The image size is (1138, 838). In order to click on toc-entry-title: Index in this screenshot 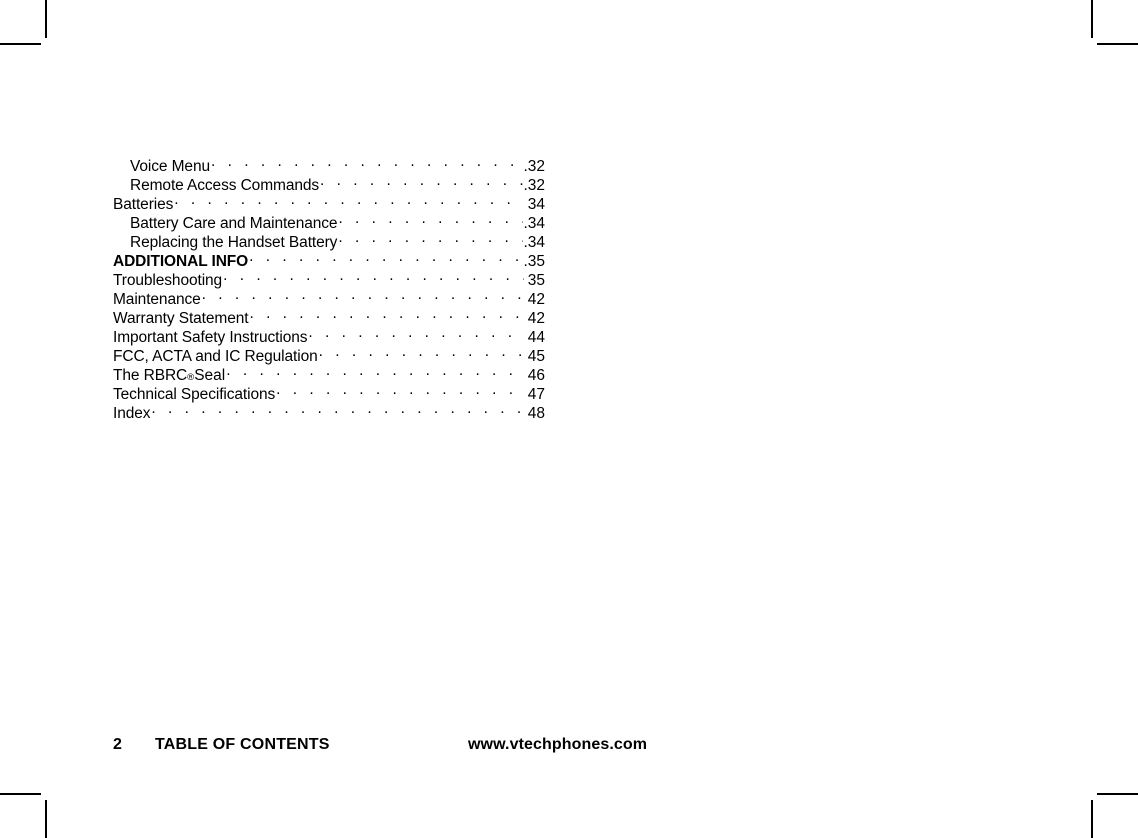, I will do `click(132, 413)`.